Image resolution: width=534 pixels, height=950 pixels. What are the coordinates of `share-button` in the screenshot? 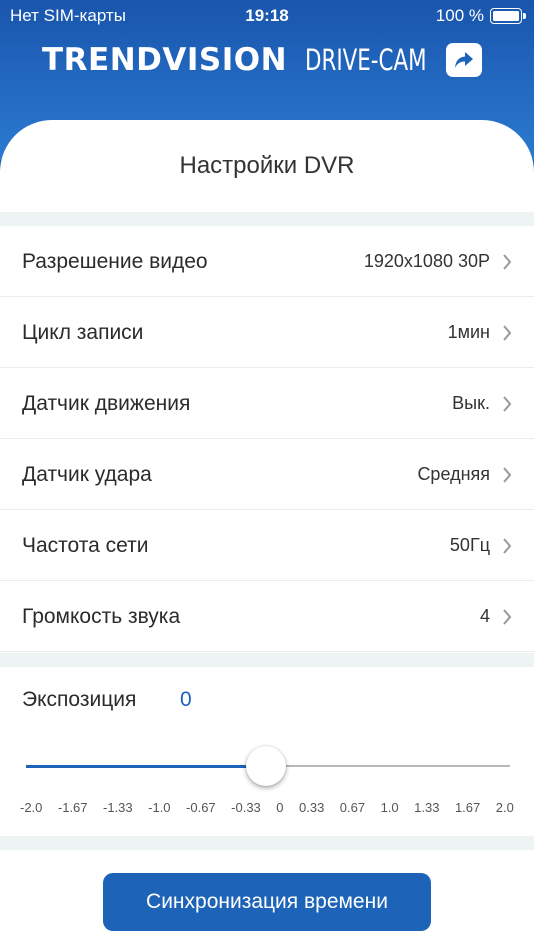 It's located at (464, 60).